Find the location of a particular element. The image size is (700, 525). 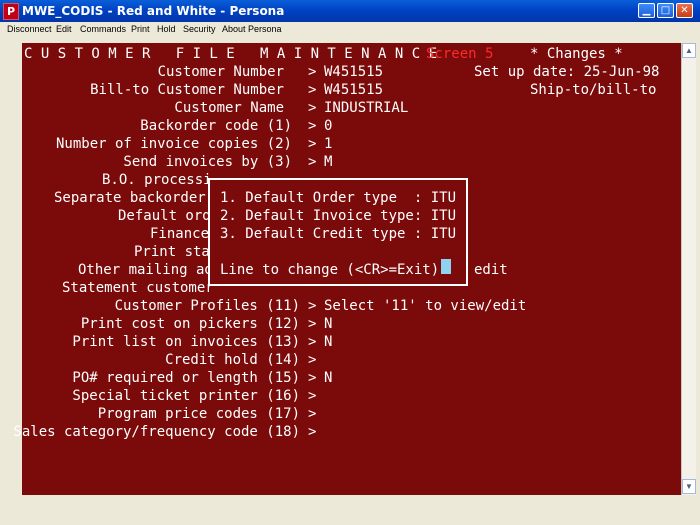

menu-edit: Edit is located at coordinates (64, 29).